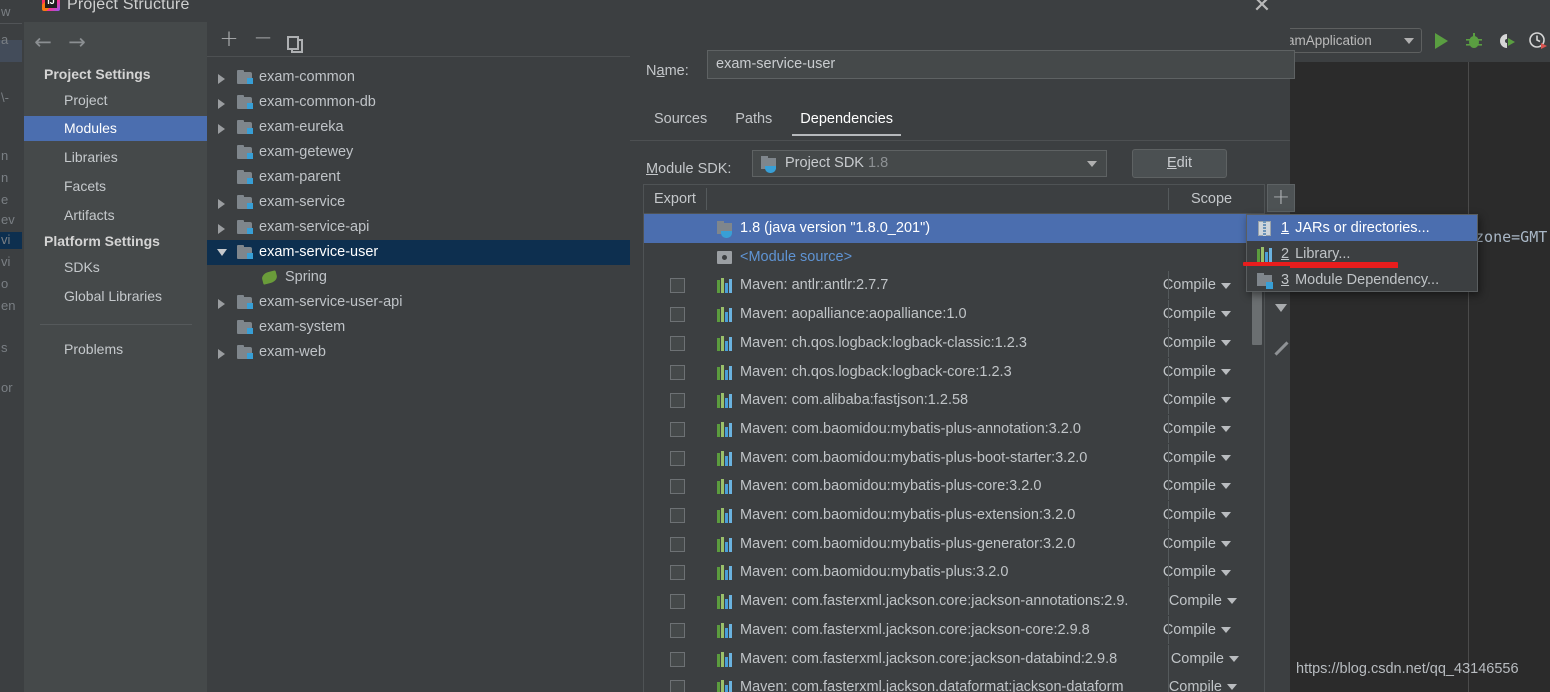 The width and height of the screenshot is (1550, 692). I want to click on table-row: Maven: antlr:antlr:2.7.7 Compile, so click(946, 285).